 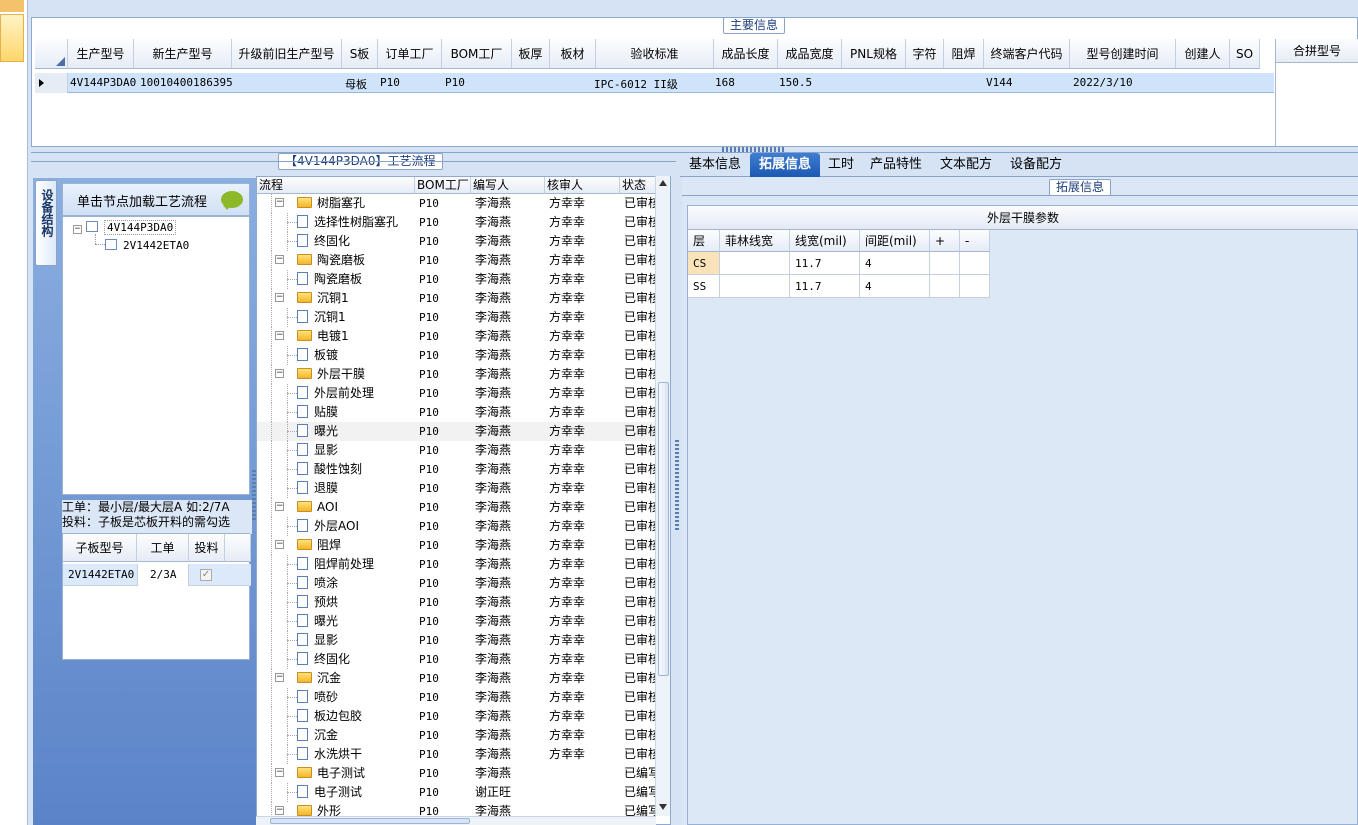 I want to click on flow-row: 外层前处理 P10 李海燕 方幸幸 已审核, so click(x=457, y=393).